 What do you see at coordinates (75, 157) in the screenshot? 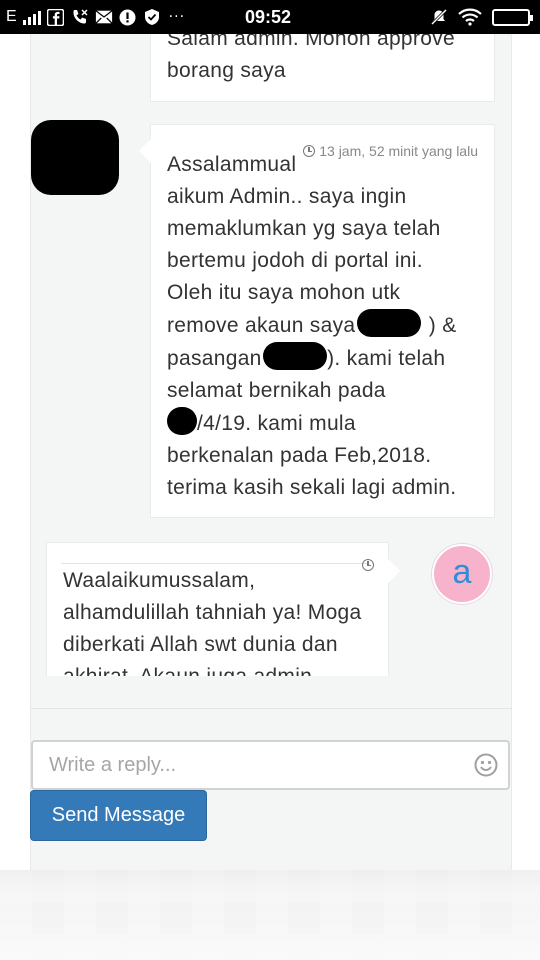
I see `user-avatar` at bounding box center [75, 157].